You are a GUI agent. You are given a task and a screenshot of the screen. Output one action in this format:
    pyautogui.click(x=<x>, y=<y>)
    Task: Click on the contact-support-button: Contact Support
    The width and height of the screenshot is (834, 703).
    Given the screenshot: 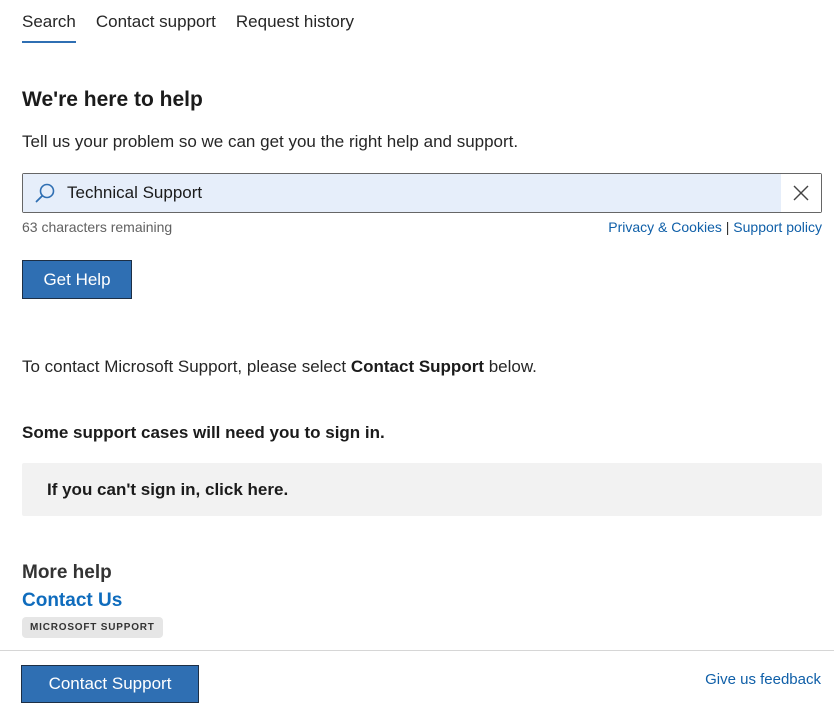 What is the action you would take?
    pyautogui.click(x=110, y=684)
    